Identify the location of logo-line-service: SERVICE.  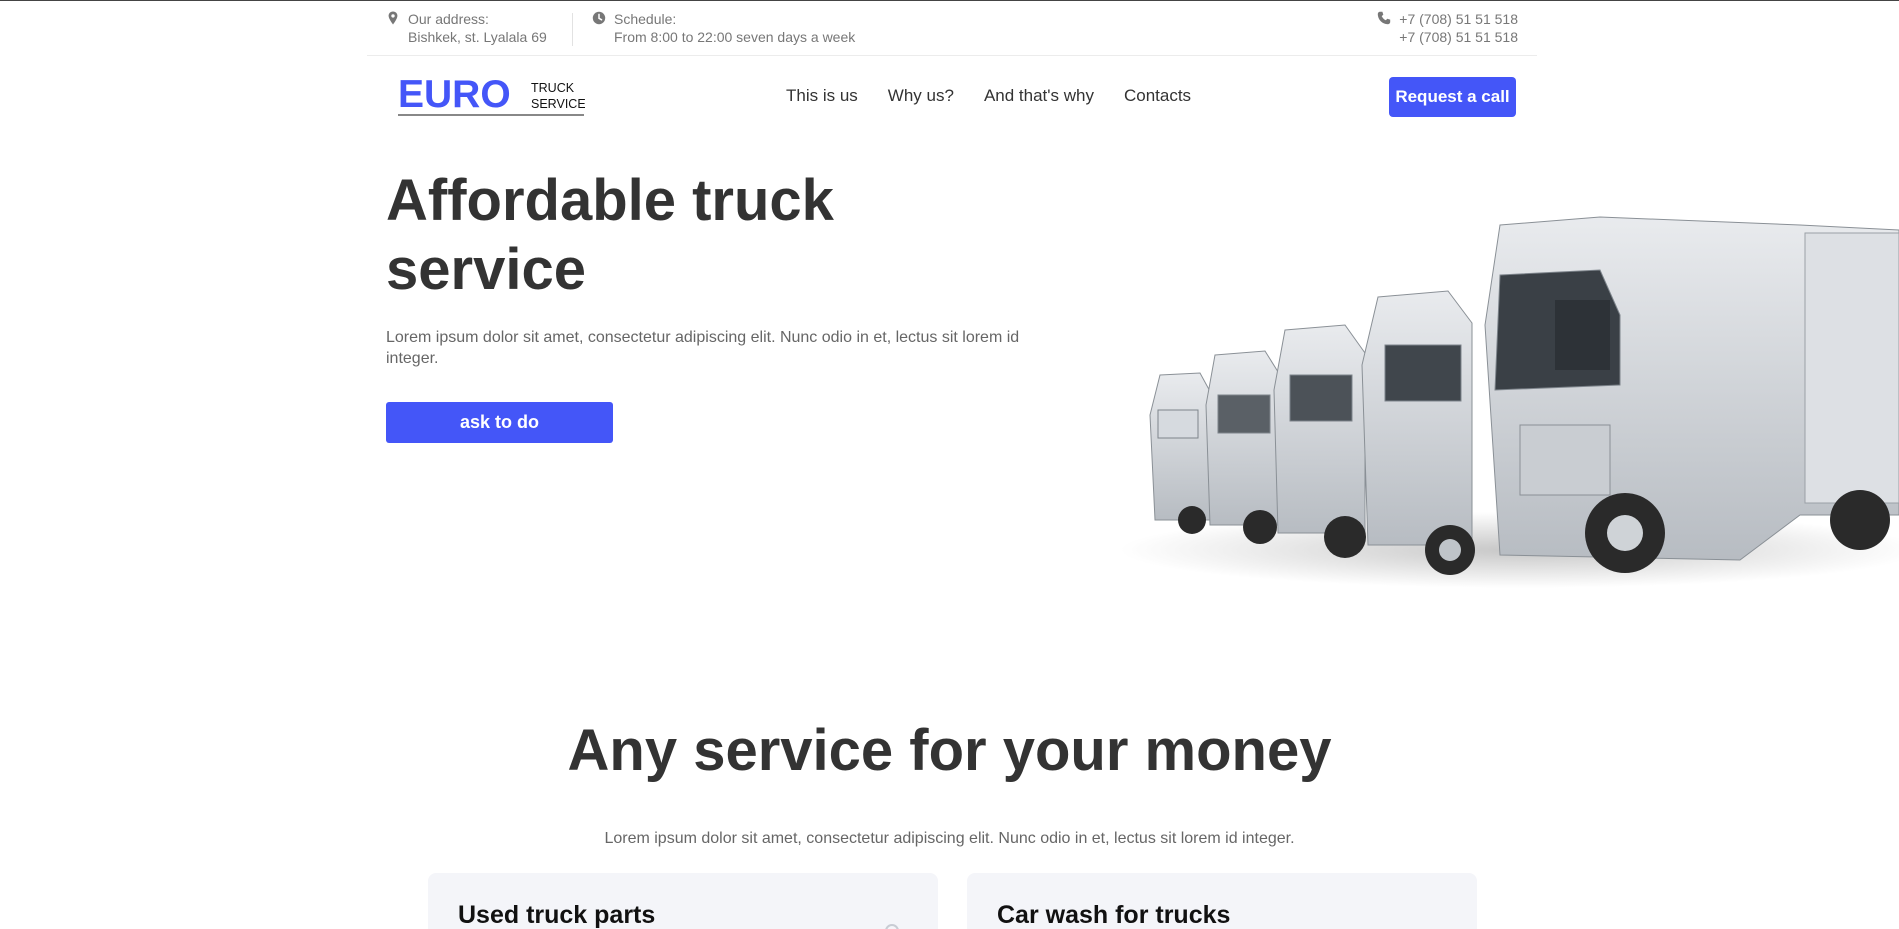
(558, 104).